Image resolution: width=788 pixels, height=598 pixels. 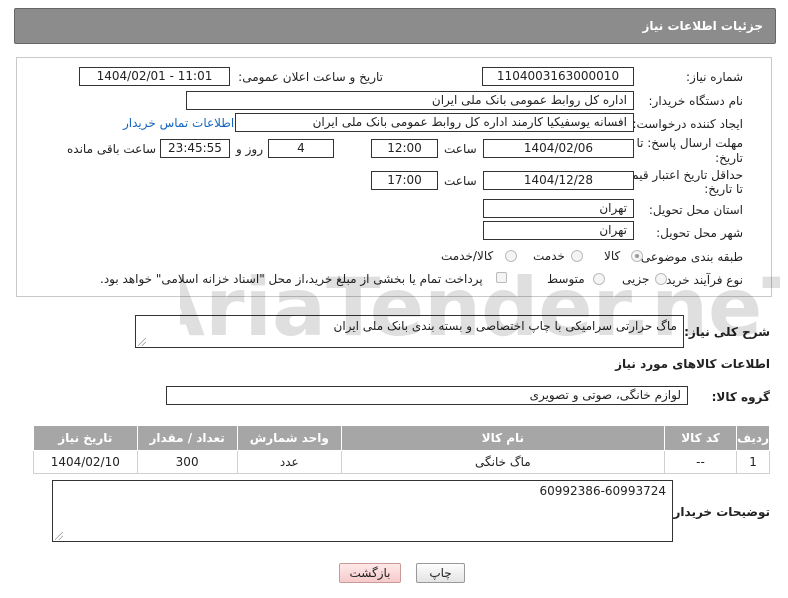 What do you see at coordinates (753, 438) in the screenshot?
I see `col-row: ردیف` at bounding box center [753, 438].